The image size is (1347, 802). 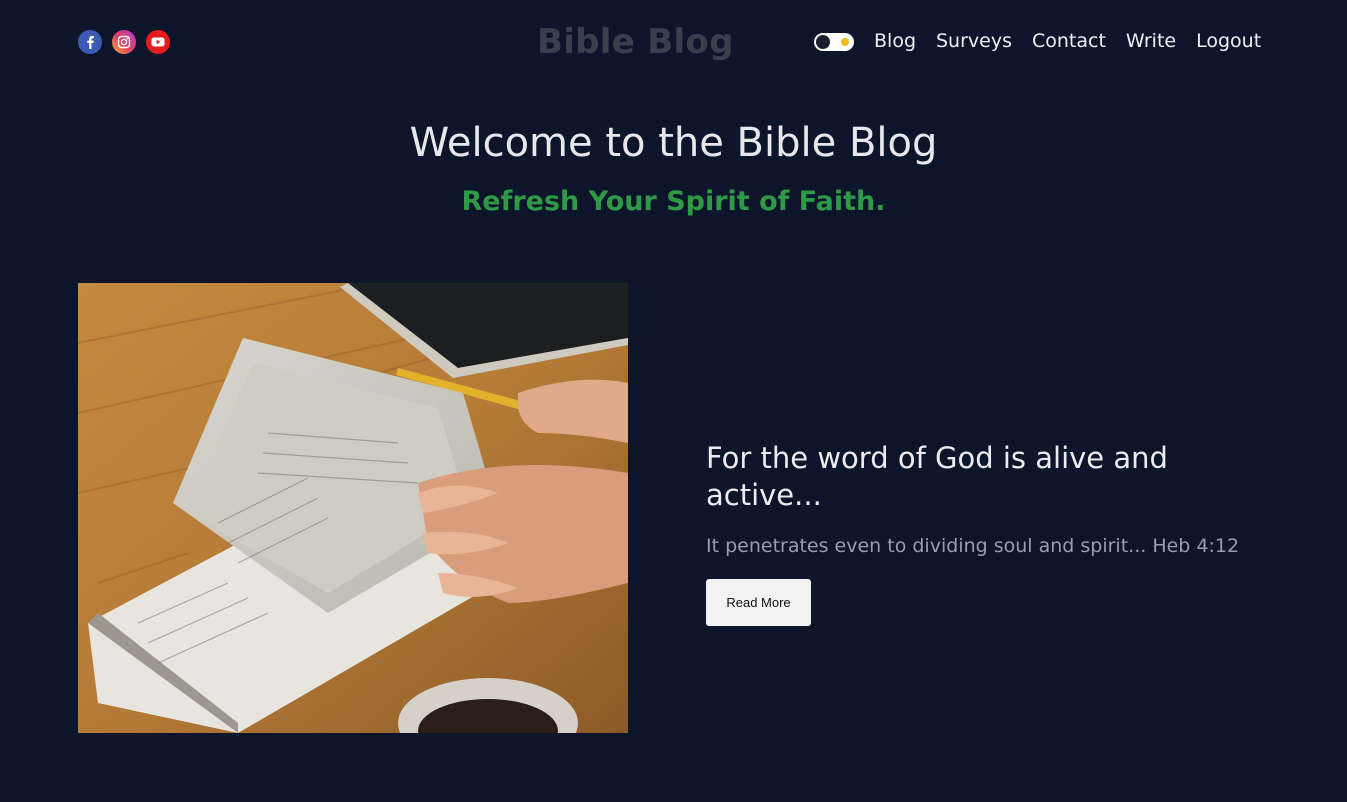 I want to click on nav-write: Write, so click(x=1151, y=41).